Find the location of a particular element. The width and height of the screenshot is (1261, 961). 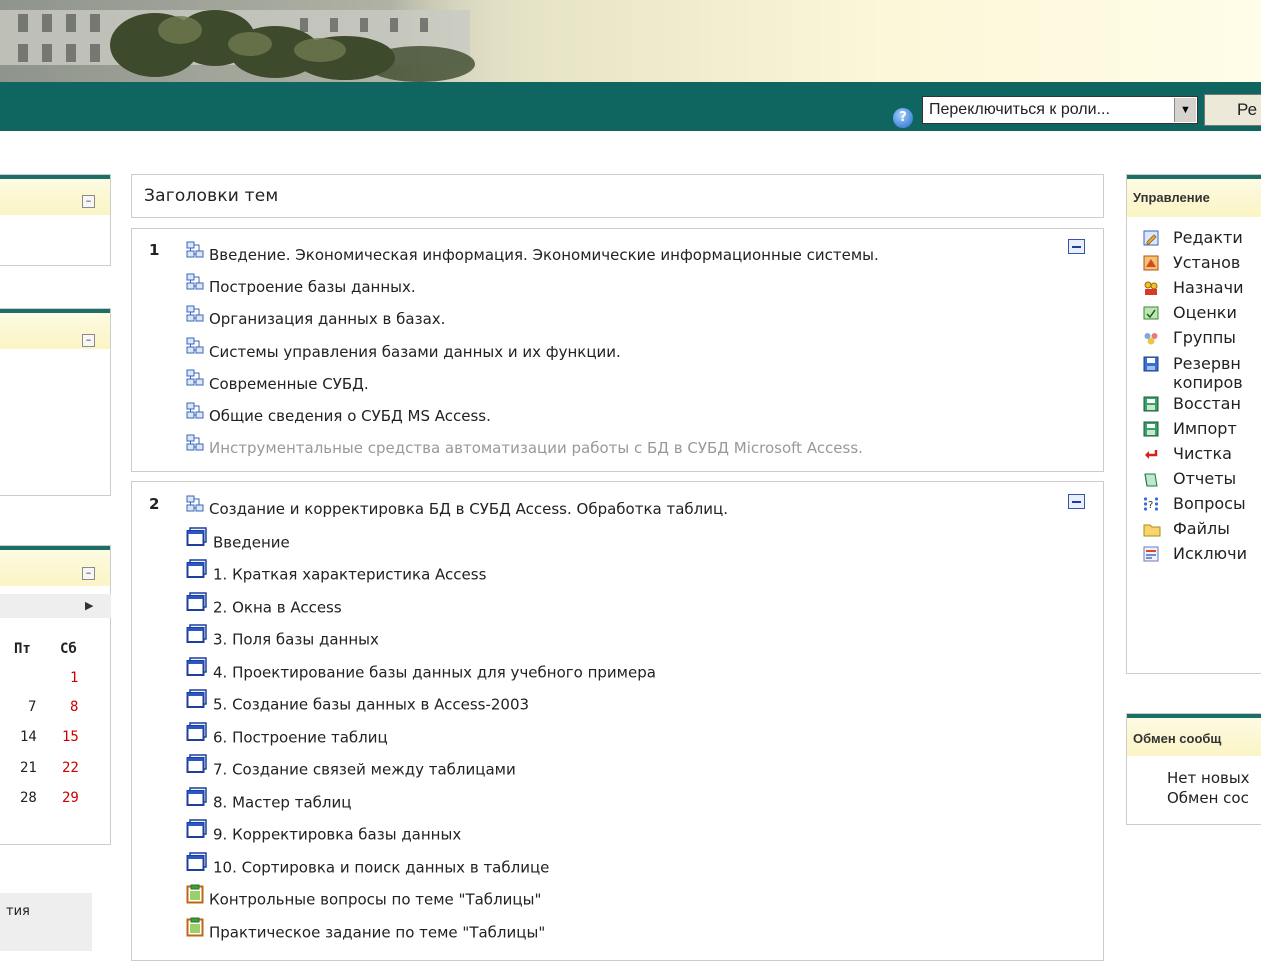

groups-icon is located at coordinates (1151, 338).